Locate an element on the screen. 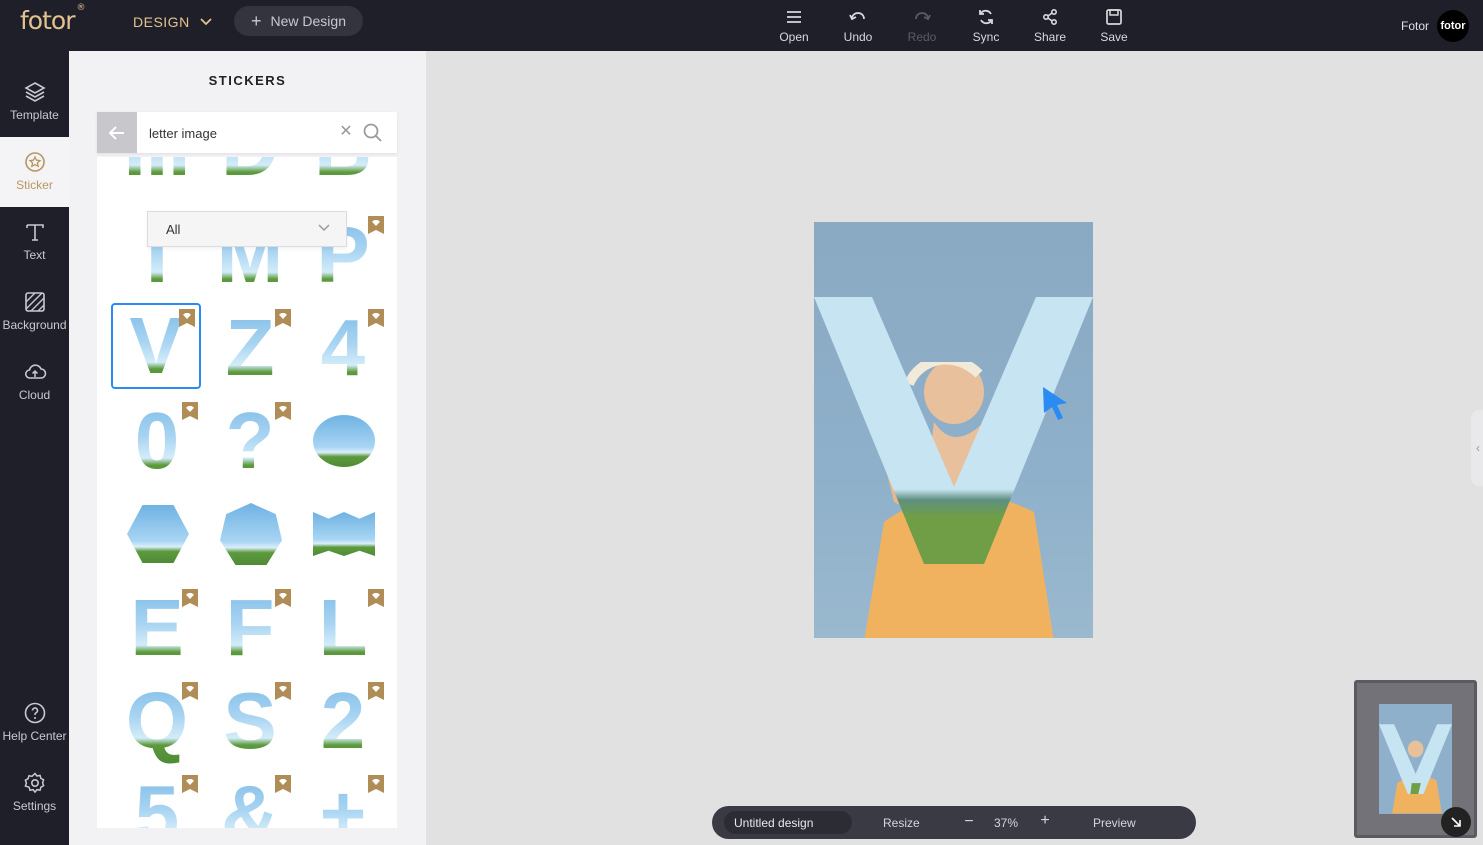 Image resolution: width=1483 pixels, height=845 pixels. sidebar-label: Settings is located at coordinates (34, 806).